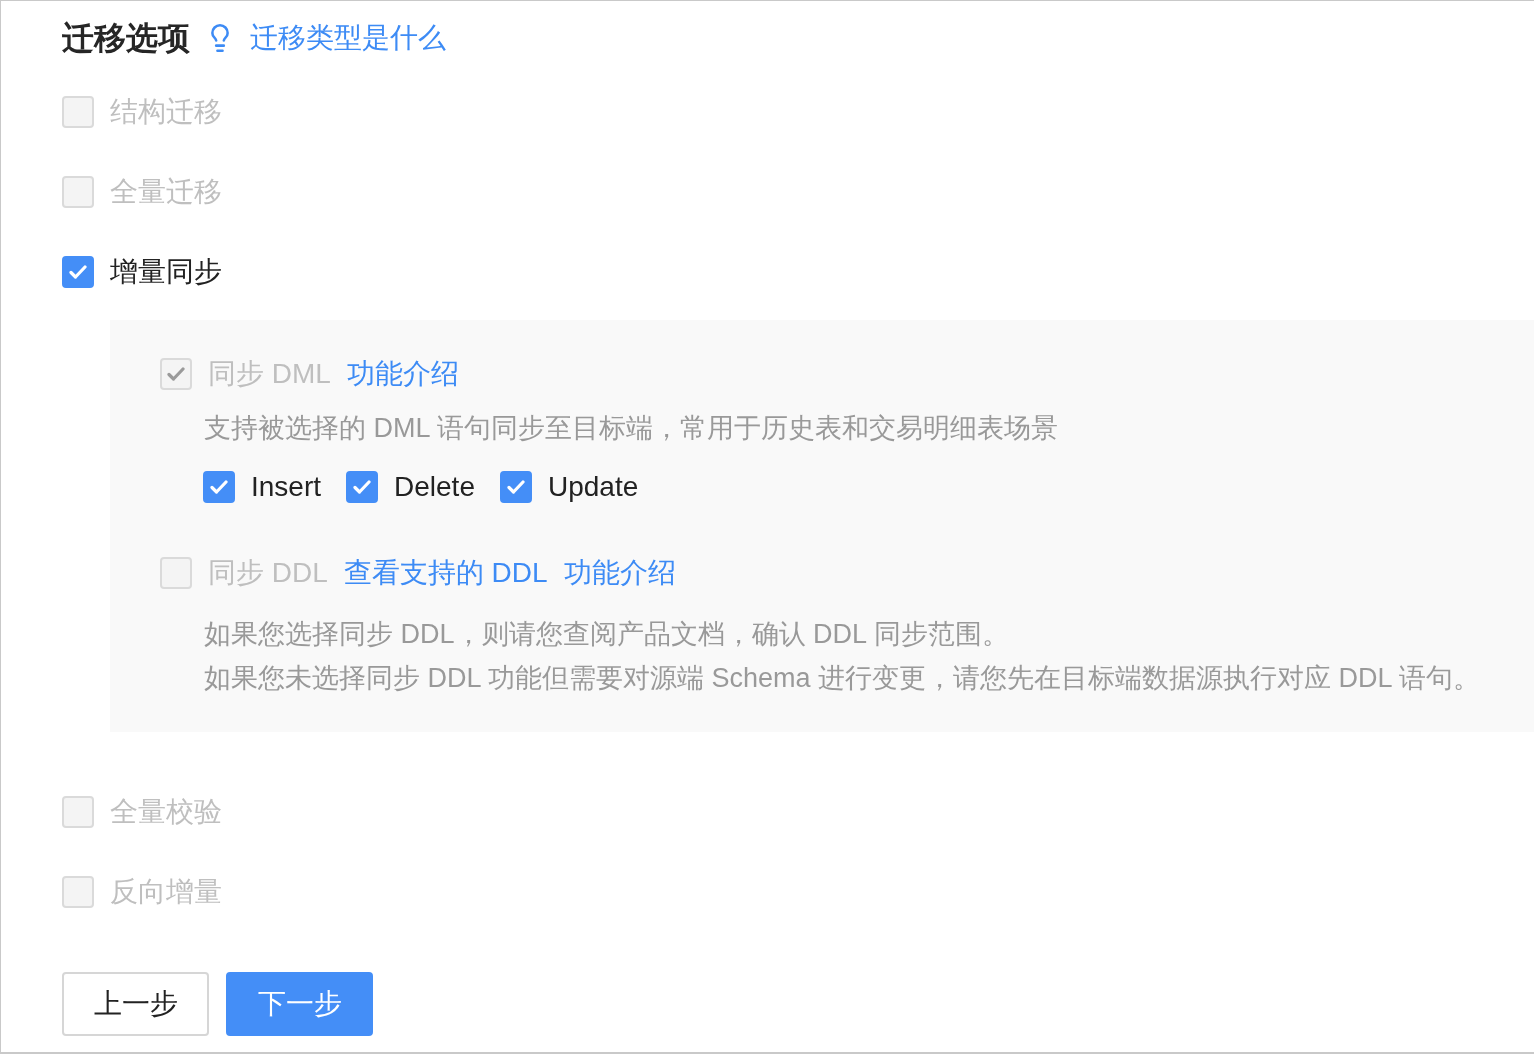 This screenshot has height=1054, width=1534. What do you see at coordinates (166, 812) in the screenshot?
I see `checkbox-label: 全量校验` at bounding box center [166, 812].